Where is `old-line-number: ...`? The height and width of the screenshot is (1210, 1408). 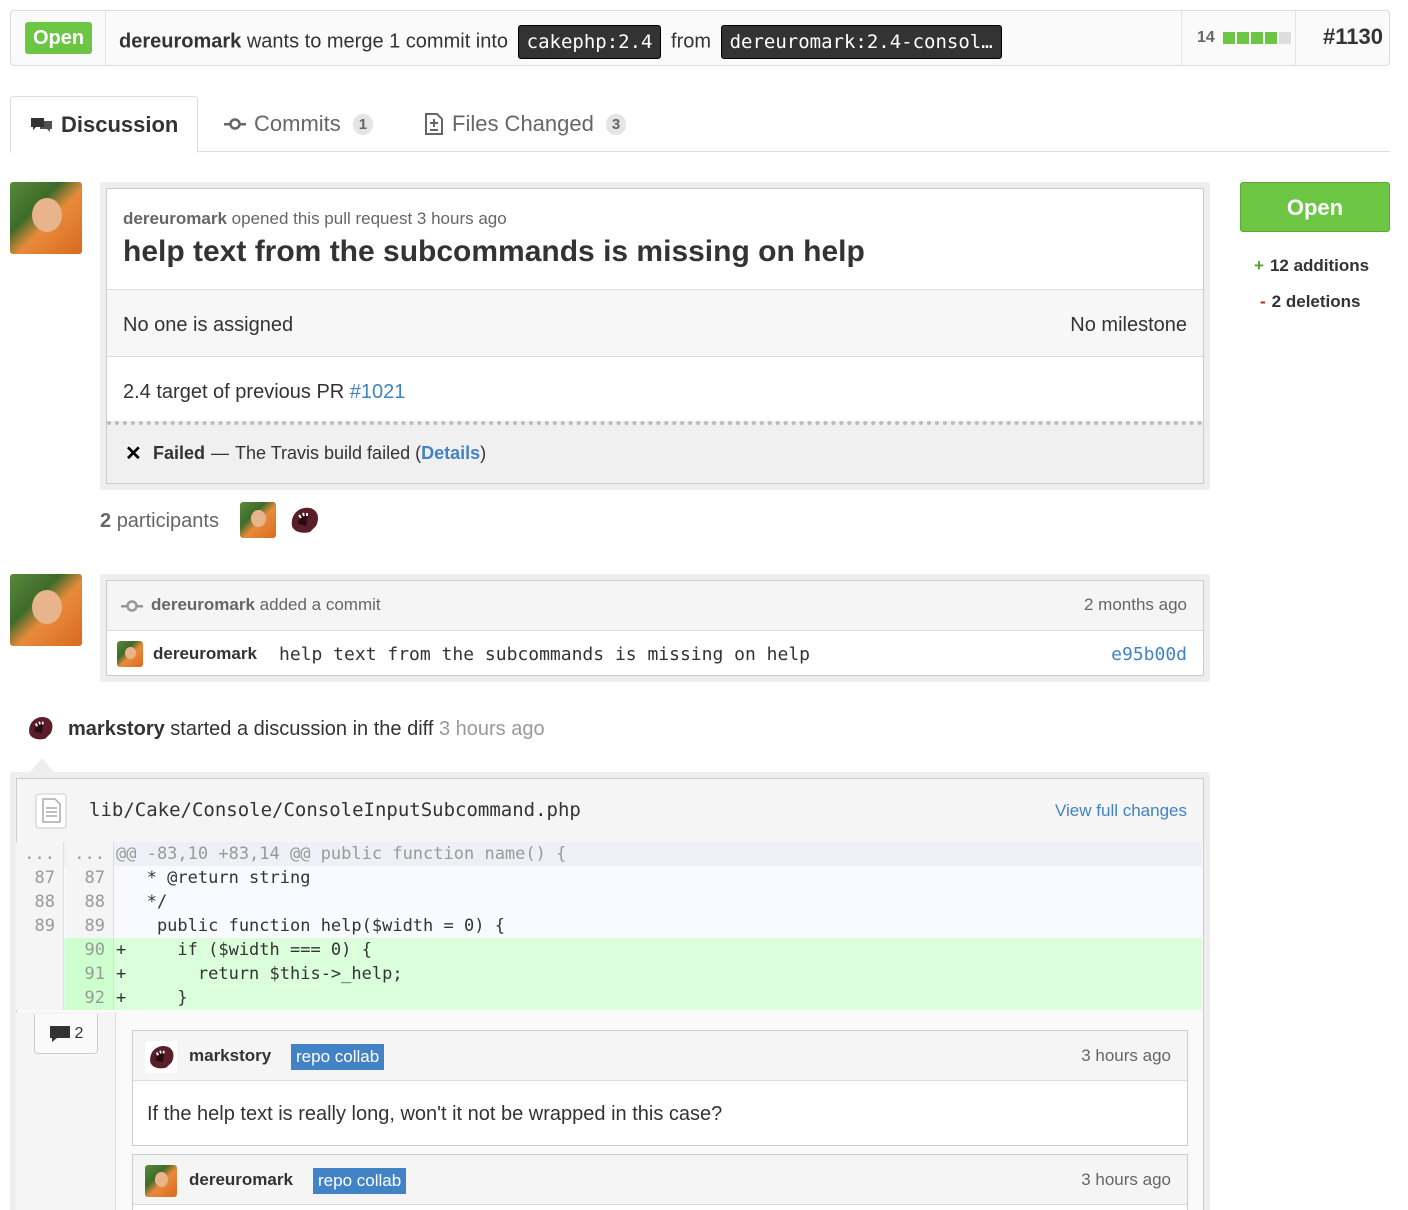 old-line-number: ... is located at coordinates (40, 854).